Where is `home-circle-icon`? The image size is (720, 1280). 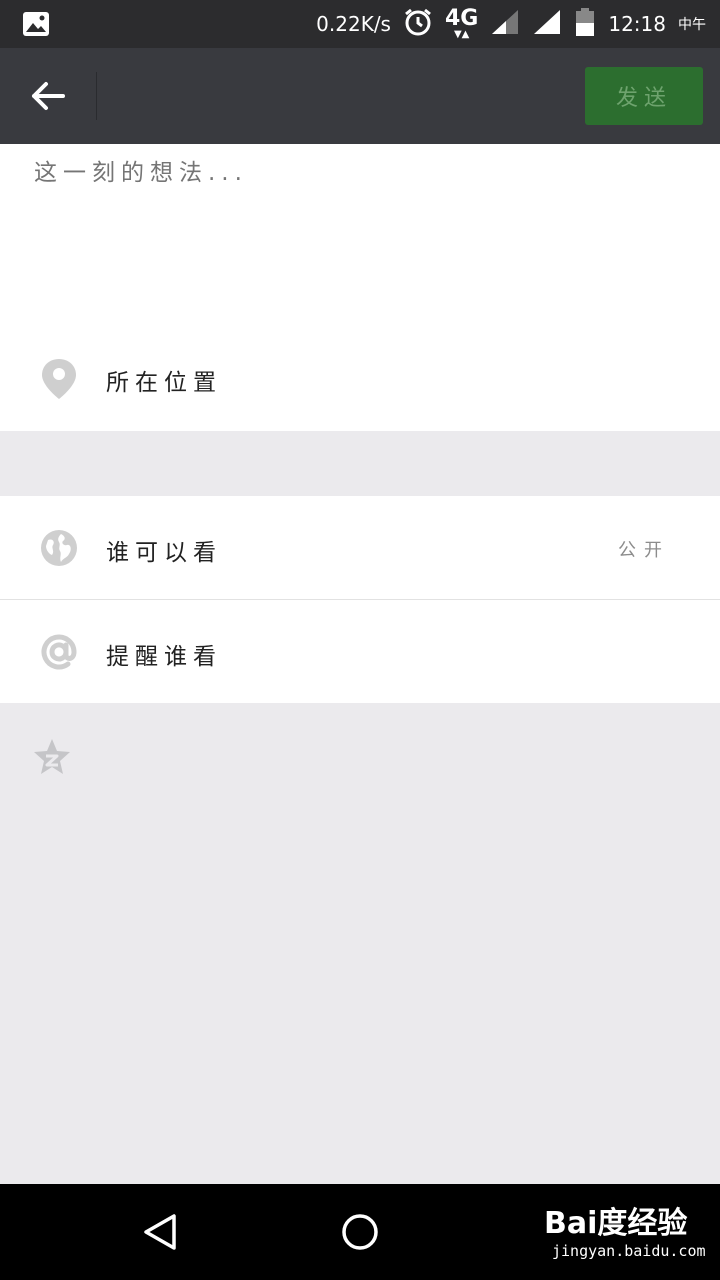
home-circle-icon is located at coordinates (360, 1234).